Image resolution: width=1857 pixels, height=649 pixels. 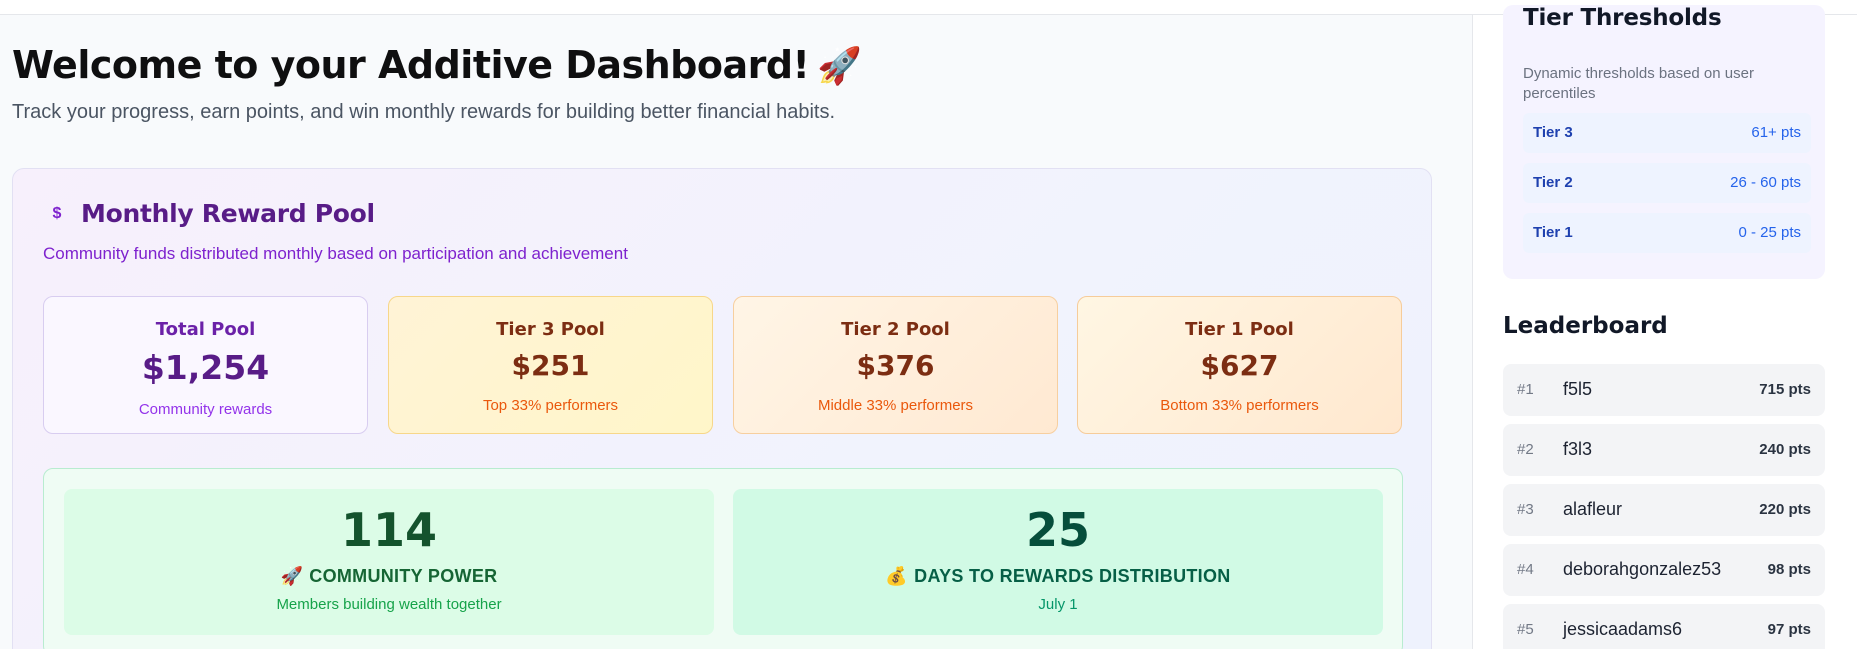 What do you see at coordinates (403, 576) in the screenshot?
I see `community-power-label-text: COMMUNITY POWER` at bounding box center [403, 576].